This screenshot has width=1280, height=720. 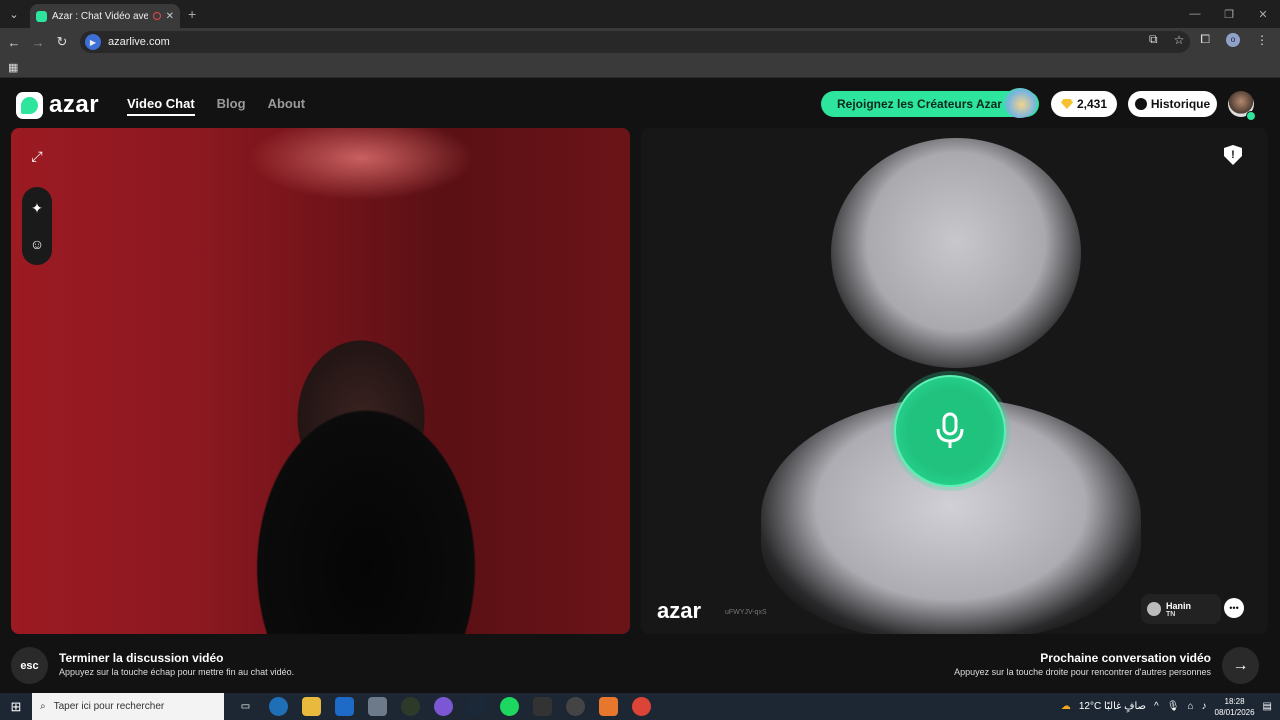 What do you see at coordinates (278, 706) in the screenshot?
I see `edge-icon` at bounding box center [278, 706].